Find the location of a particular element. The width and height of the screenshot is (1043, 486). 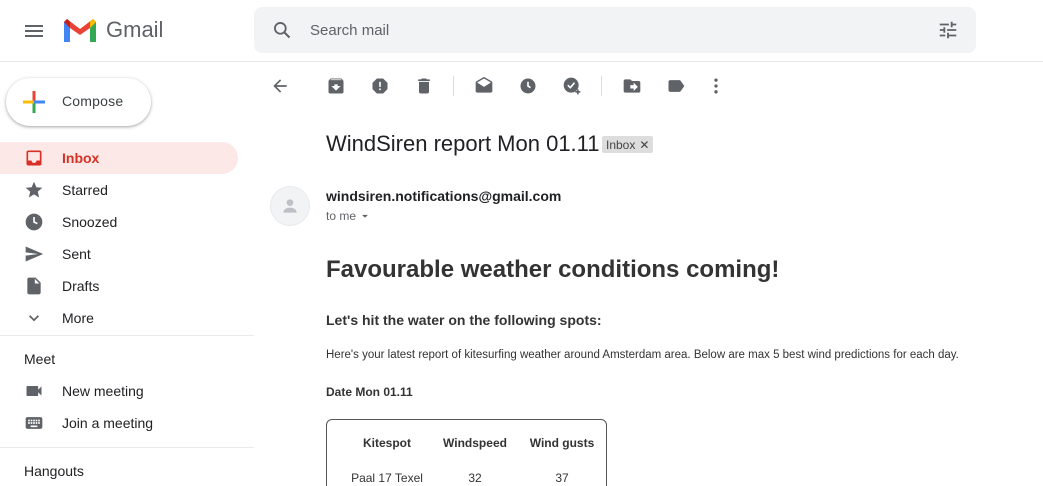

sidebar-item-label: More is located at coordinates (78, 318).